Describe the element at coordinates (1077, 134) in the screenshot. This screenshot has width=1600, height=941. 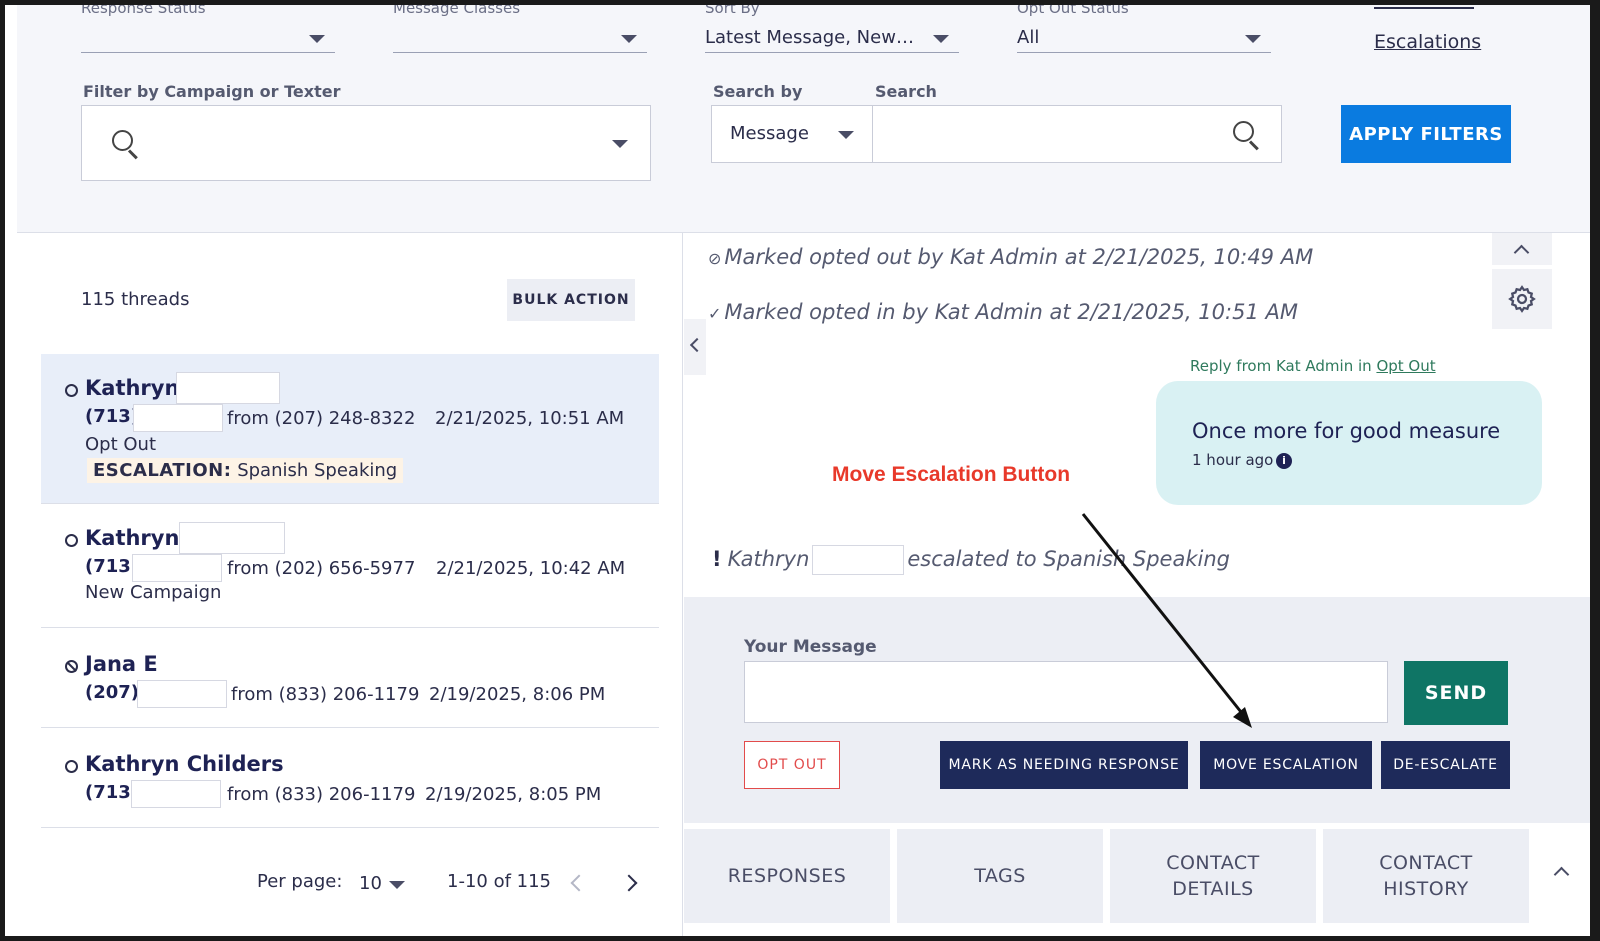
I see `search-input` at that location.